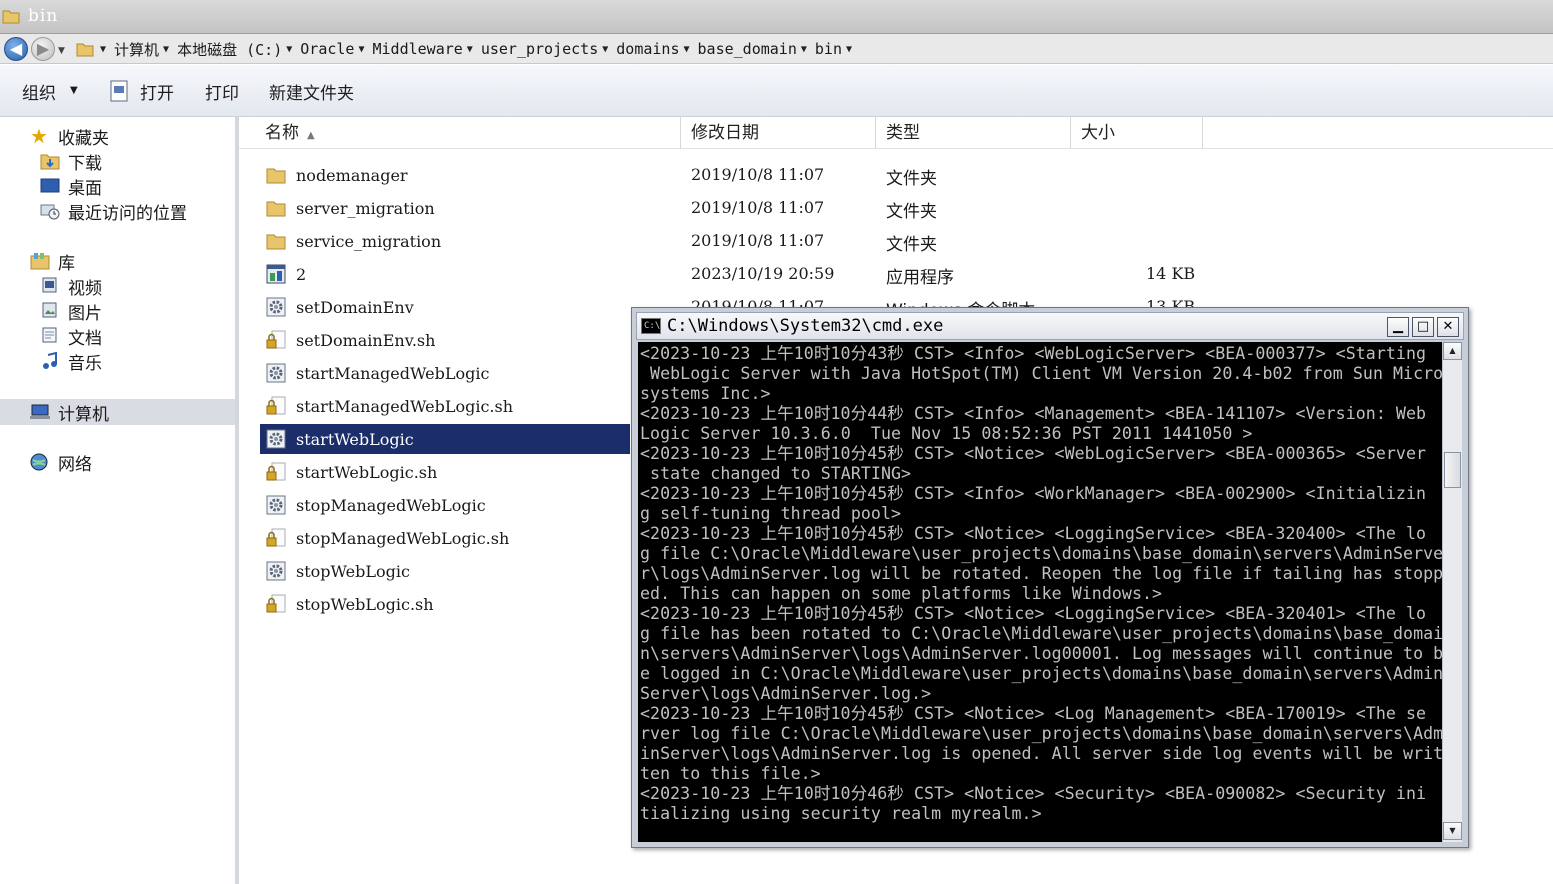 The height and width of the screenshot is (884, 1553). Describe the element at coordinates (50, 360) in the screenshot. I see `music-icon` at that location.